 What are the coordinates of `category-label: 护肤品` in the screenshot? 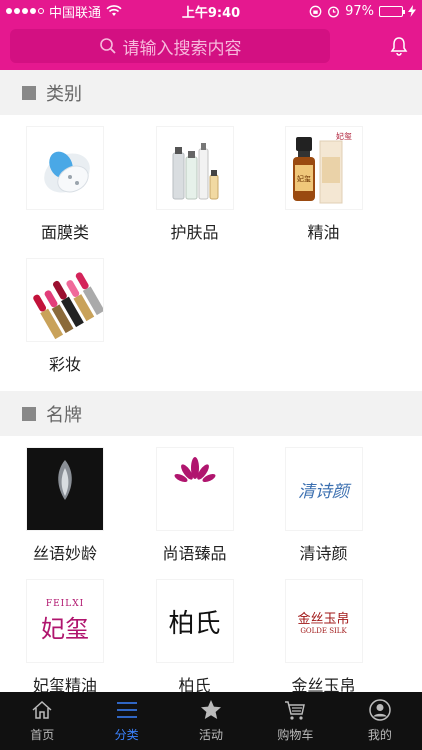 It's located at (194, 232).